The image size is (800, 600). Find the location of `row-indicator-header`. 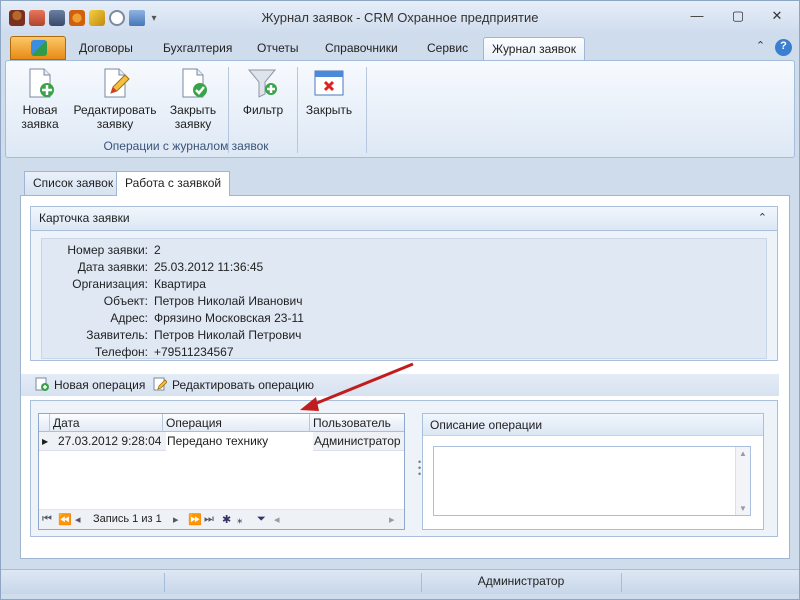

row-indicator-header is located at coordinates (44, 423).